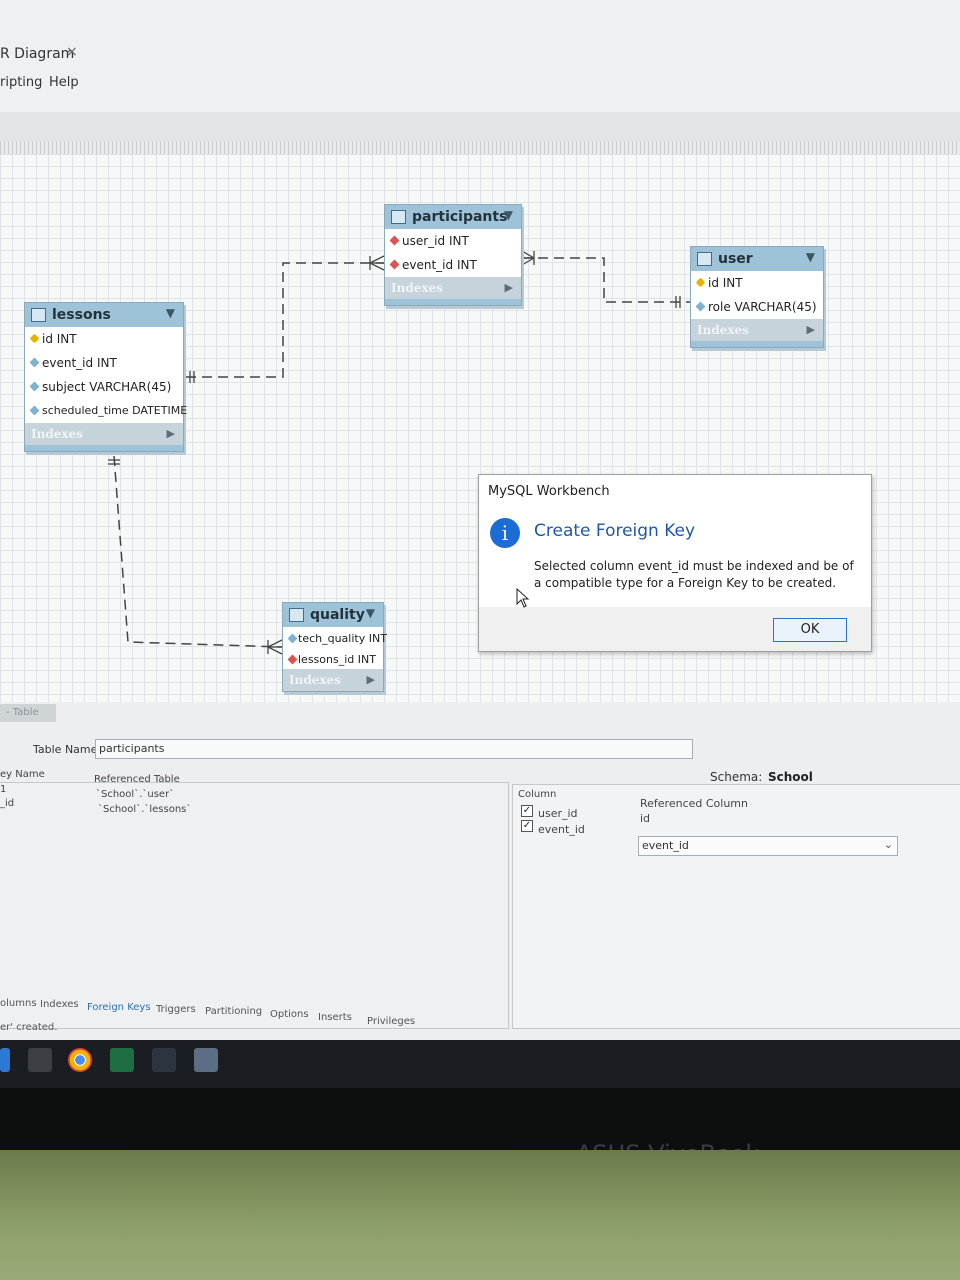 The height and width of the screenshot is (1280, 960). I want to click on workbench-icon, so click(164, 1060).